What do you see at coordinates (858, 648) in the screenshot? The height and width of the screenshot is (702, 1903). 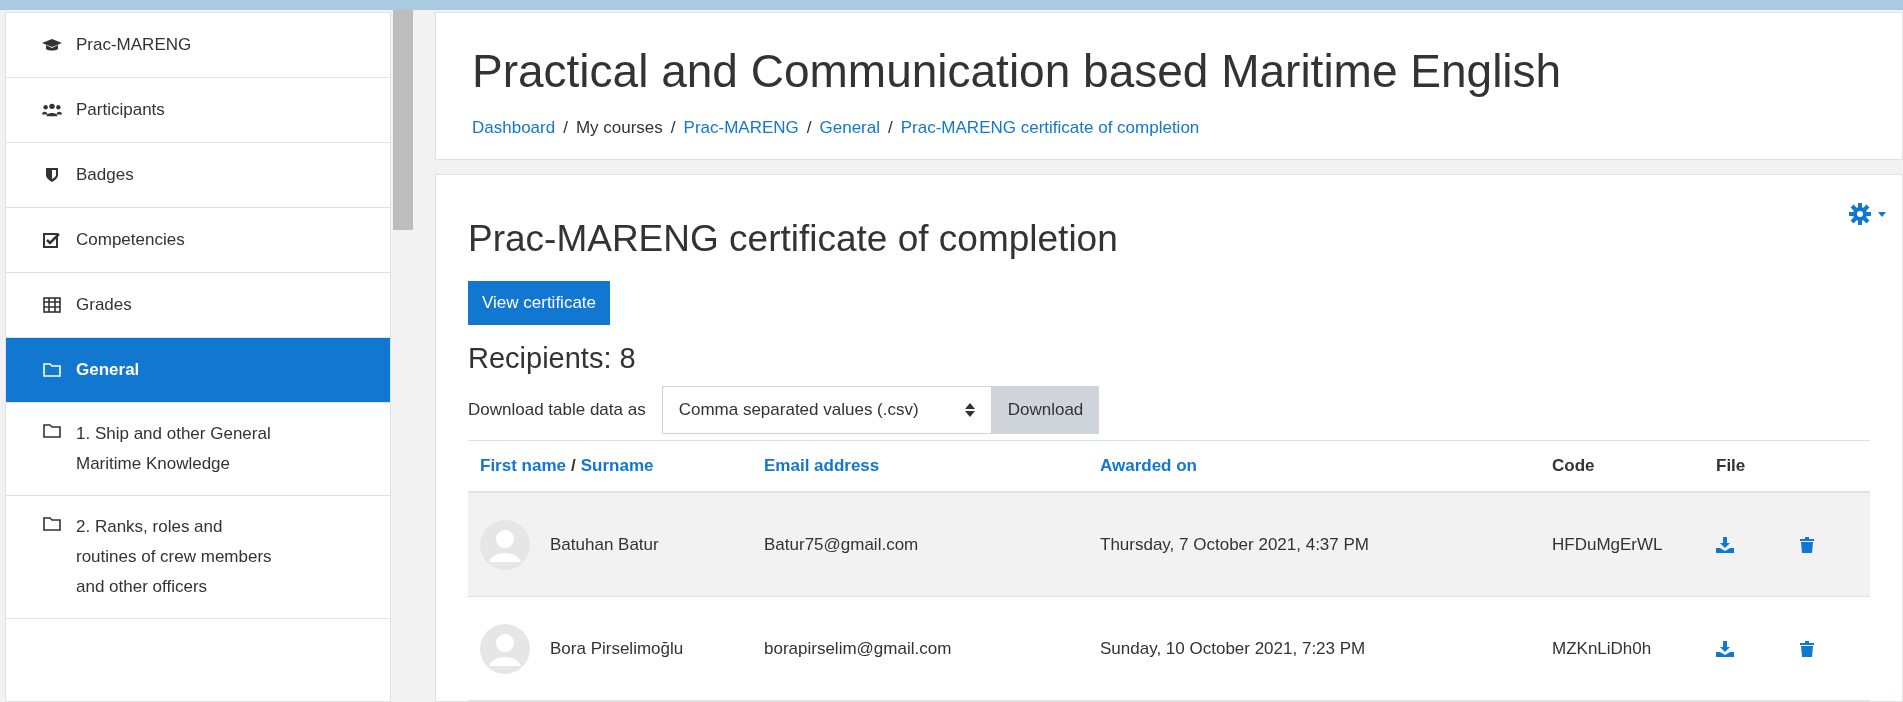 I see `email-cell: borapirselim@gmail.com` at bounding box center [858, 648].